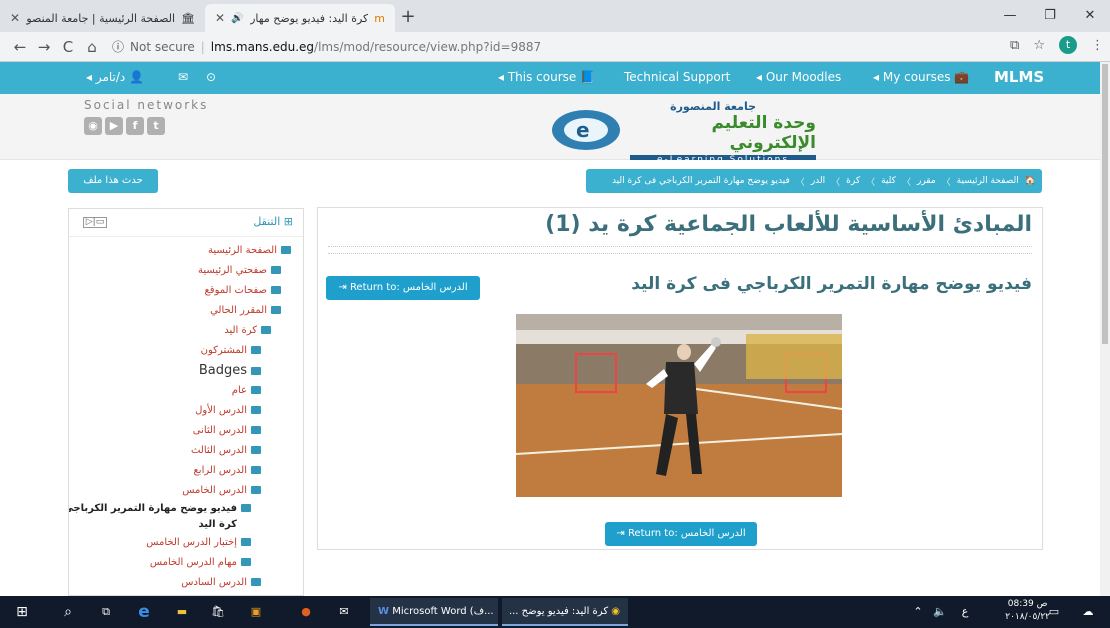  I want to click on breadcrumb-item: كرة, so click(853, 181).